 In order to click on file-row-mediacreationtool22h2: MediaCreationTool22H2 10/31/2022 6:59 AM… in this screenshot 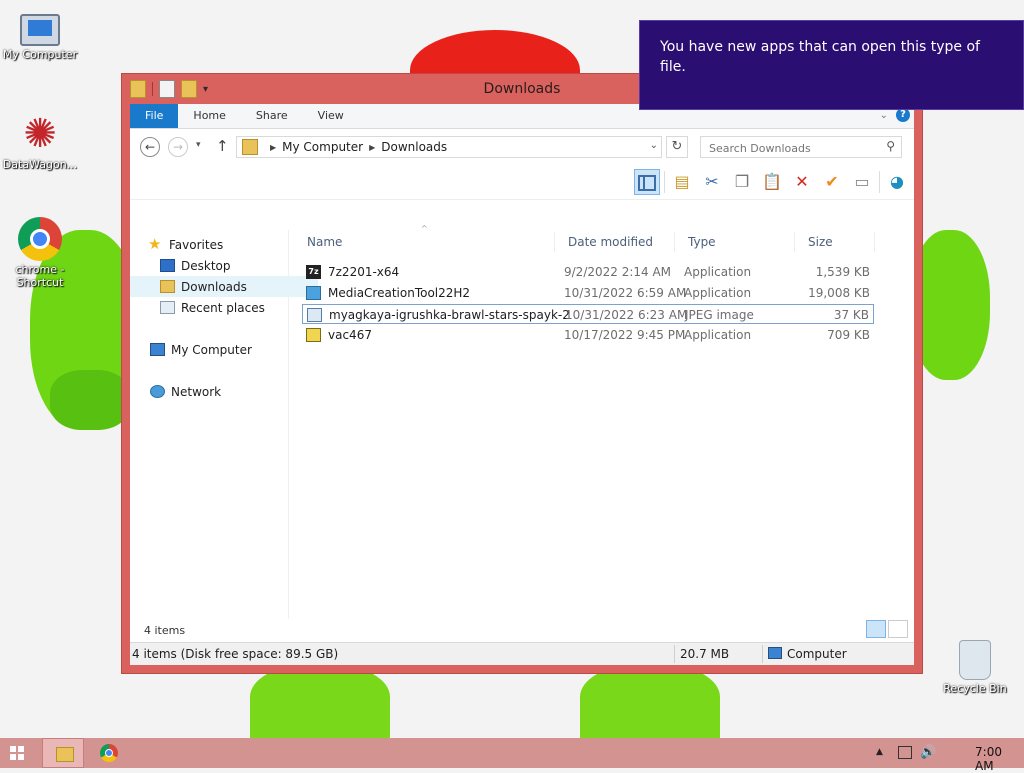, I will do `click(588, 293)`.